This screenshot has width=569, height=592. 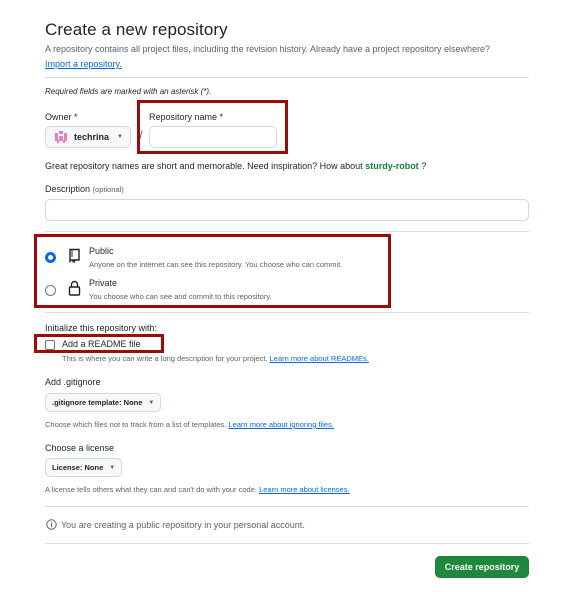 What do you see at coordinates (280, 424) in the screenshot?
I see `gitignore-learn-more-link: Learn more about ignoring files.` at bounding box center [280, 424].